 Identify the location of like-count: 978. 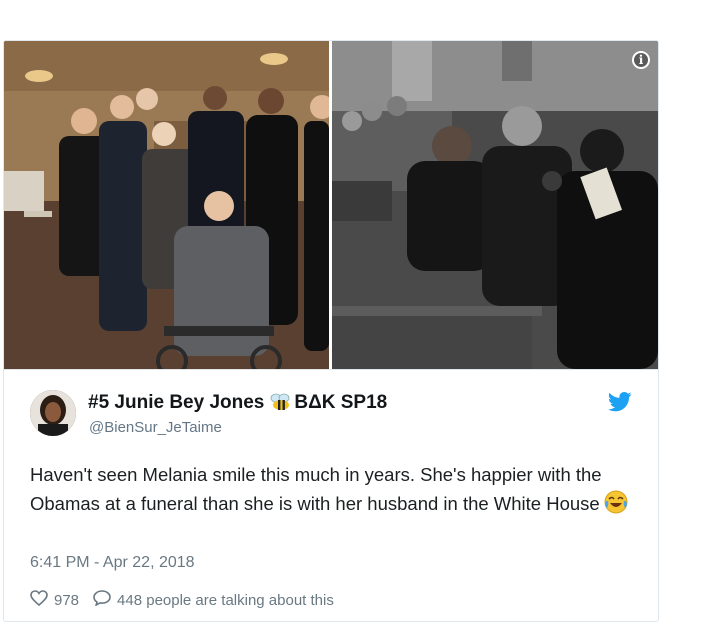
(66, 600).